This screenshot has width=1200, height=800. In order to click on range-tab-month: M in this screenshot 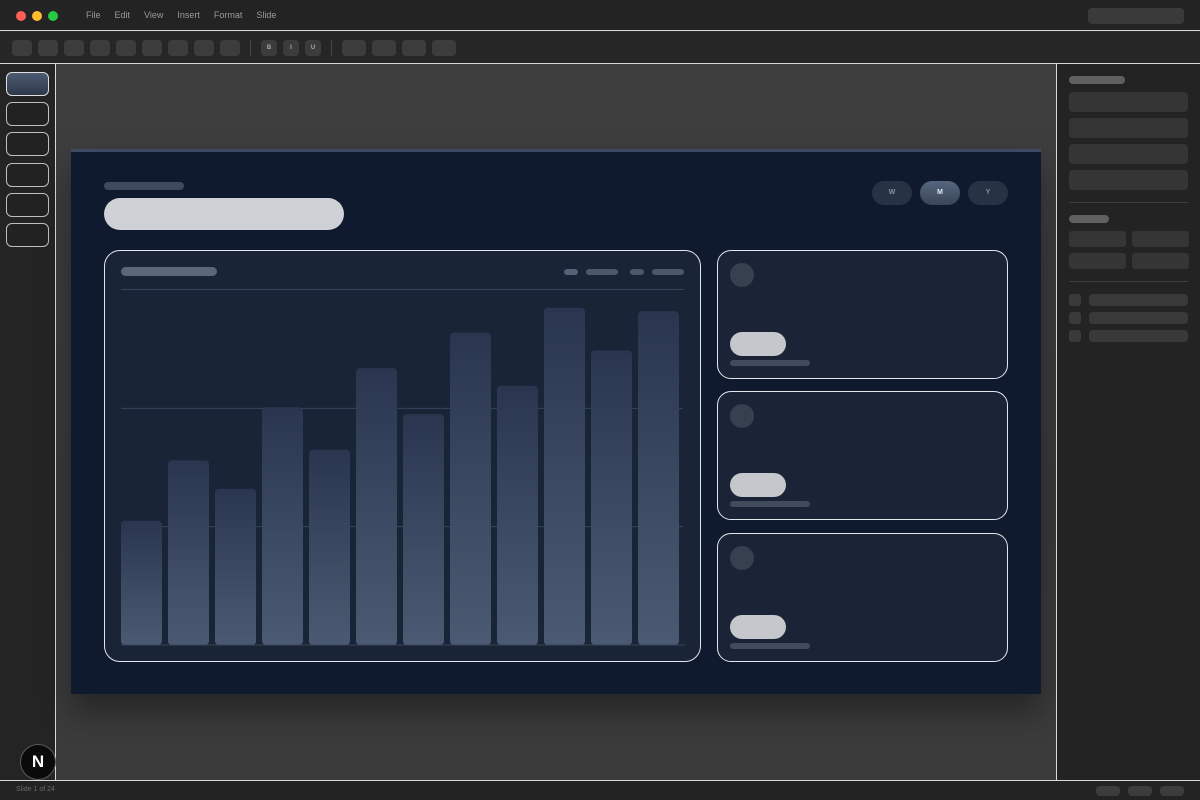, I will do `click(940, 193)`.